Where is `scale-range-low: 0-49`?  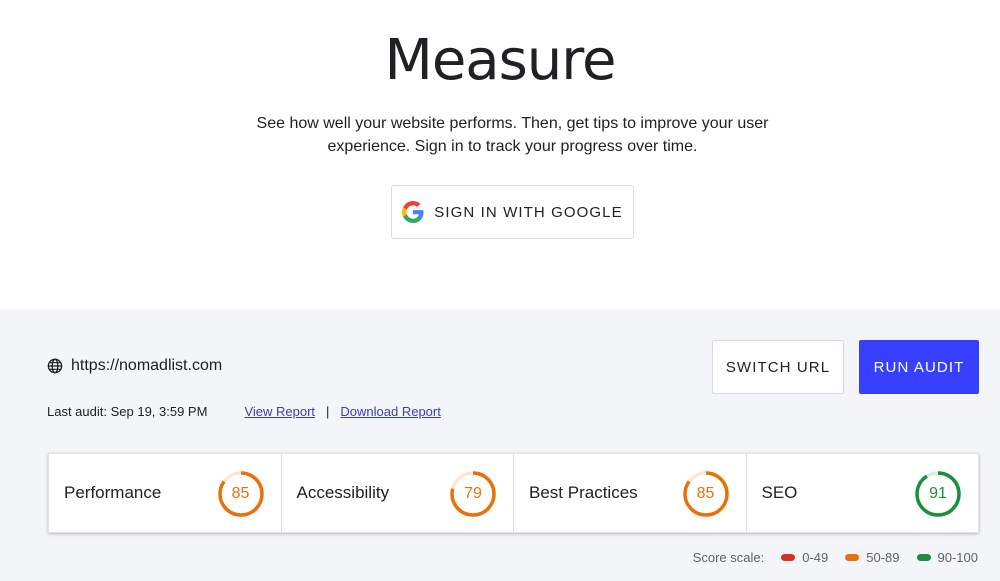 scale-range-low: 0-49 is located at coordinates (815, 557).